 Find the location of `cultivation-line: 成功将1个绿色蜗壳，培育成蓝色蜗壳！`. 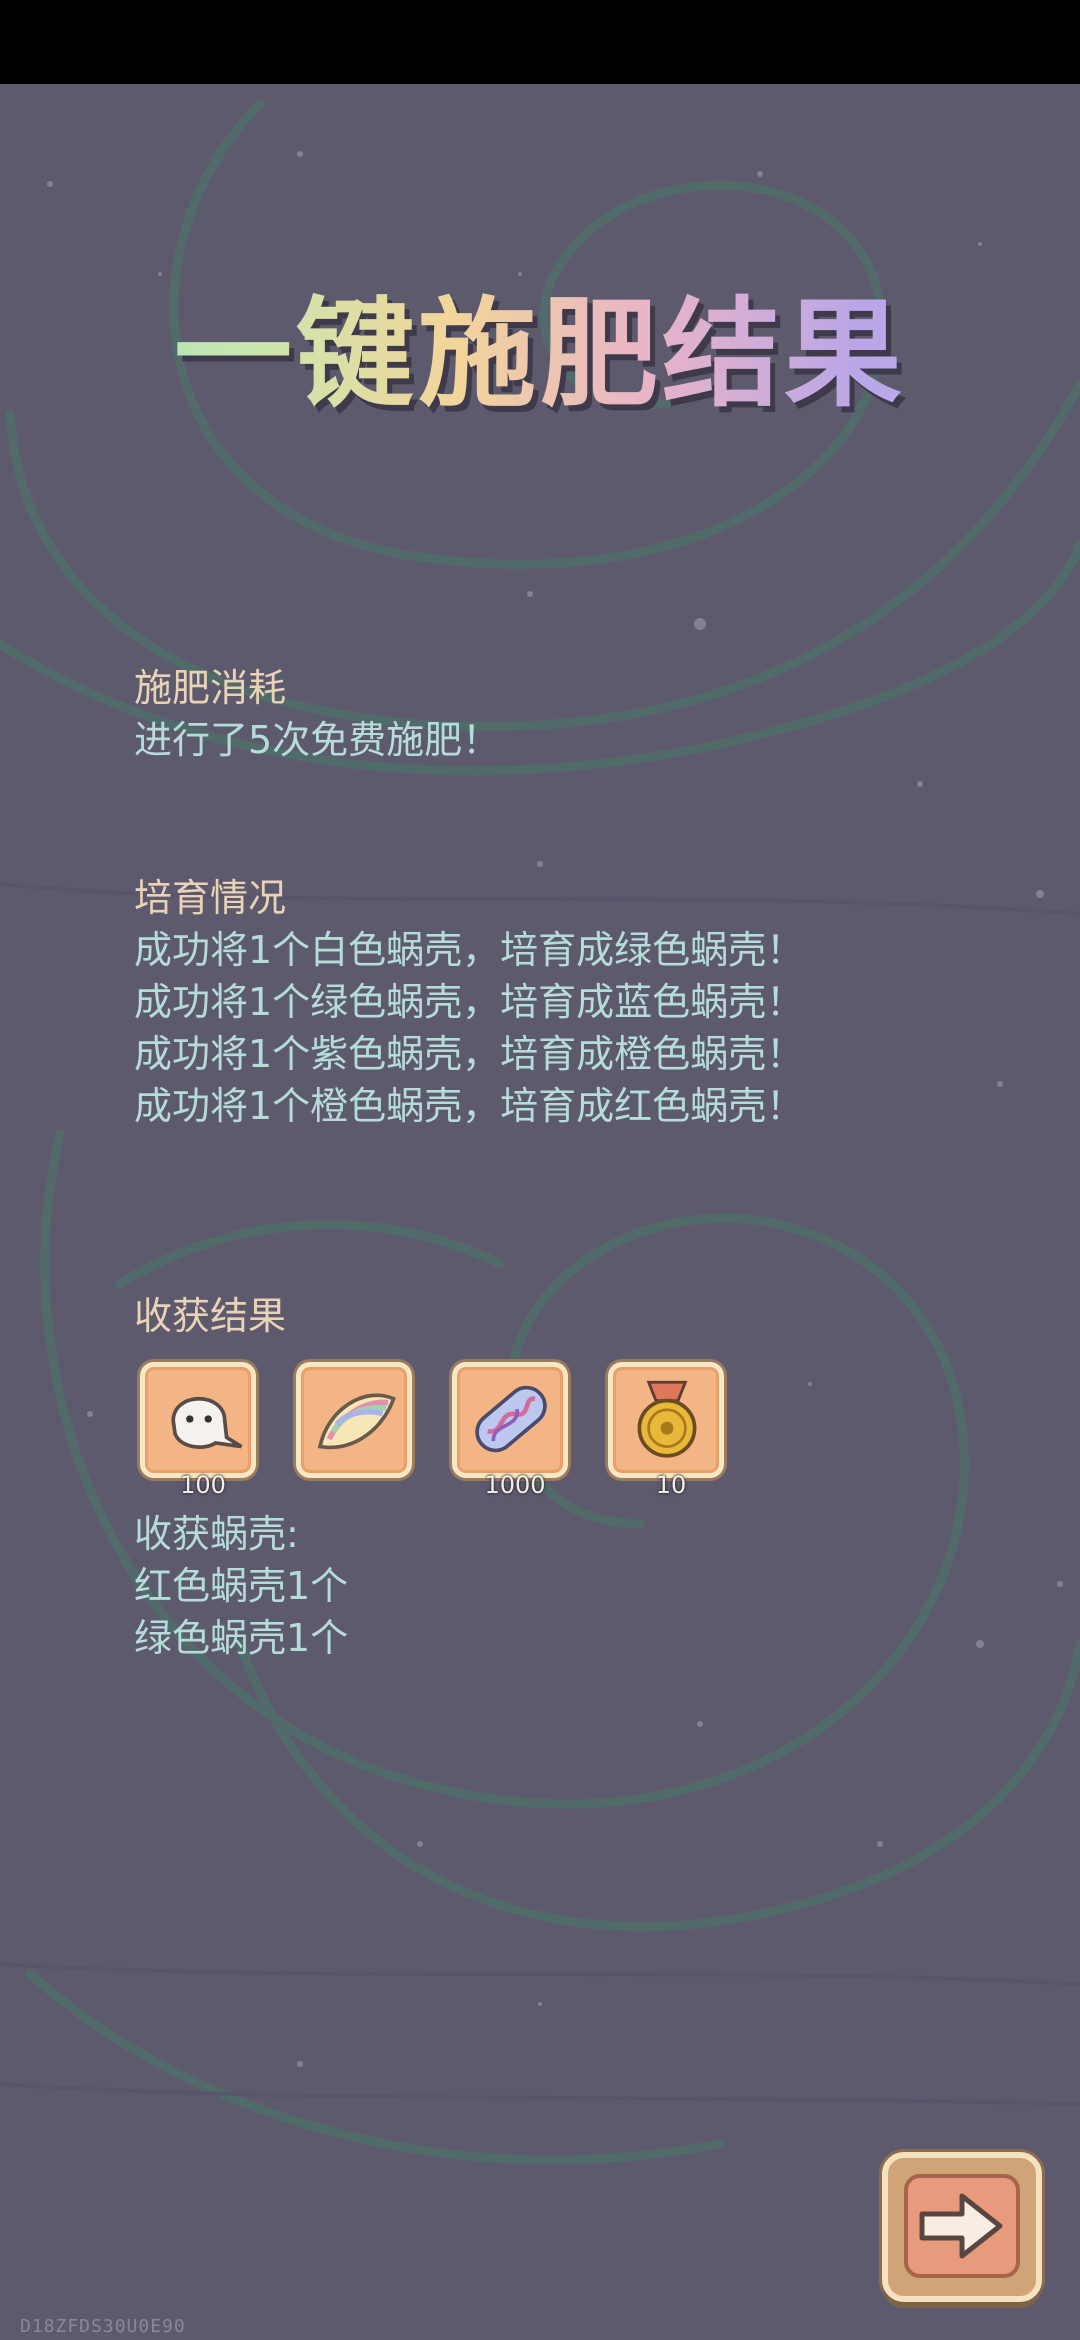

cultivation-line: 成功将1个绿色蜗壳，培育成蓝色蜗壳！ is located at coordinates (469, 1002).